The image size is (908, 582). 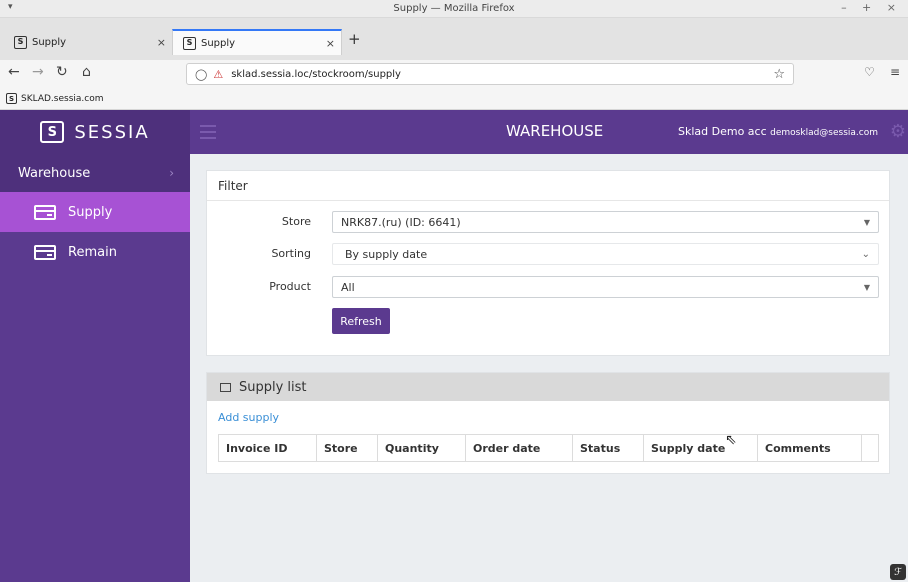 I want to click on sidebar-item-supply: Supply, so click(x=95, y=212).